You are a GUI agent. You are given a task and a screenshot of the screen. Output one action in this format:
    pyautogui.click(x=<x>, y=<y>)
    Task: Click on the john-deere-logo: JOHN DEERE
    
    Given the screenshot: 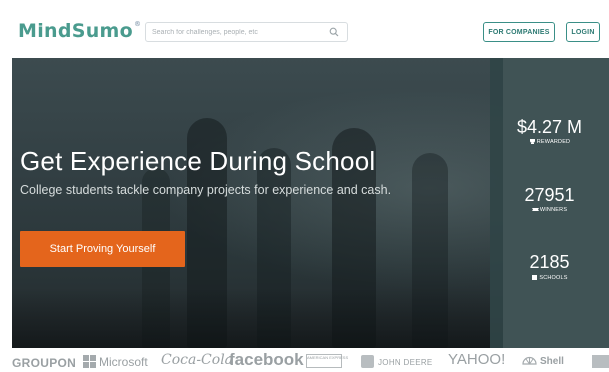 What is the action you would take?
    pyautogui.click(x=405, y=362)
    